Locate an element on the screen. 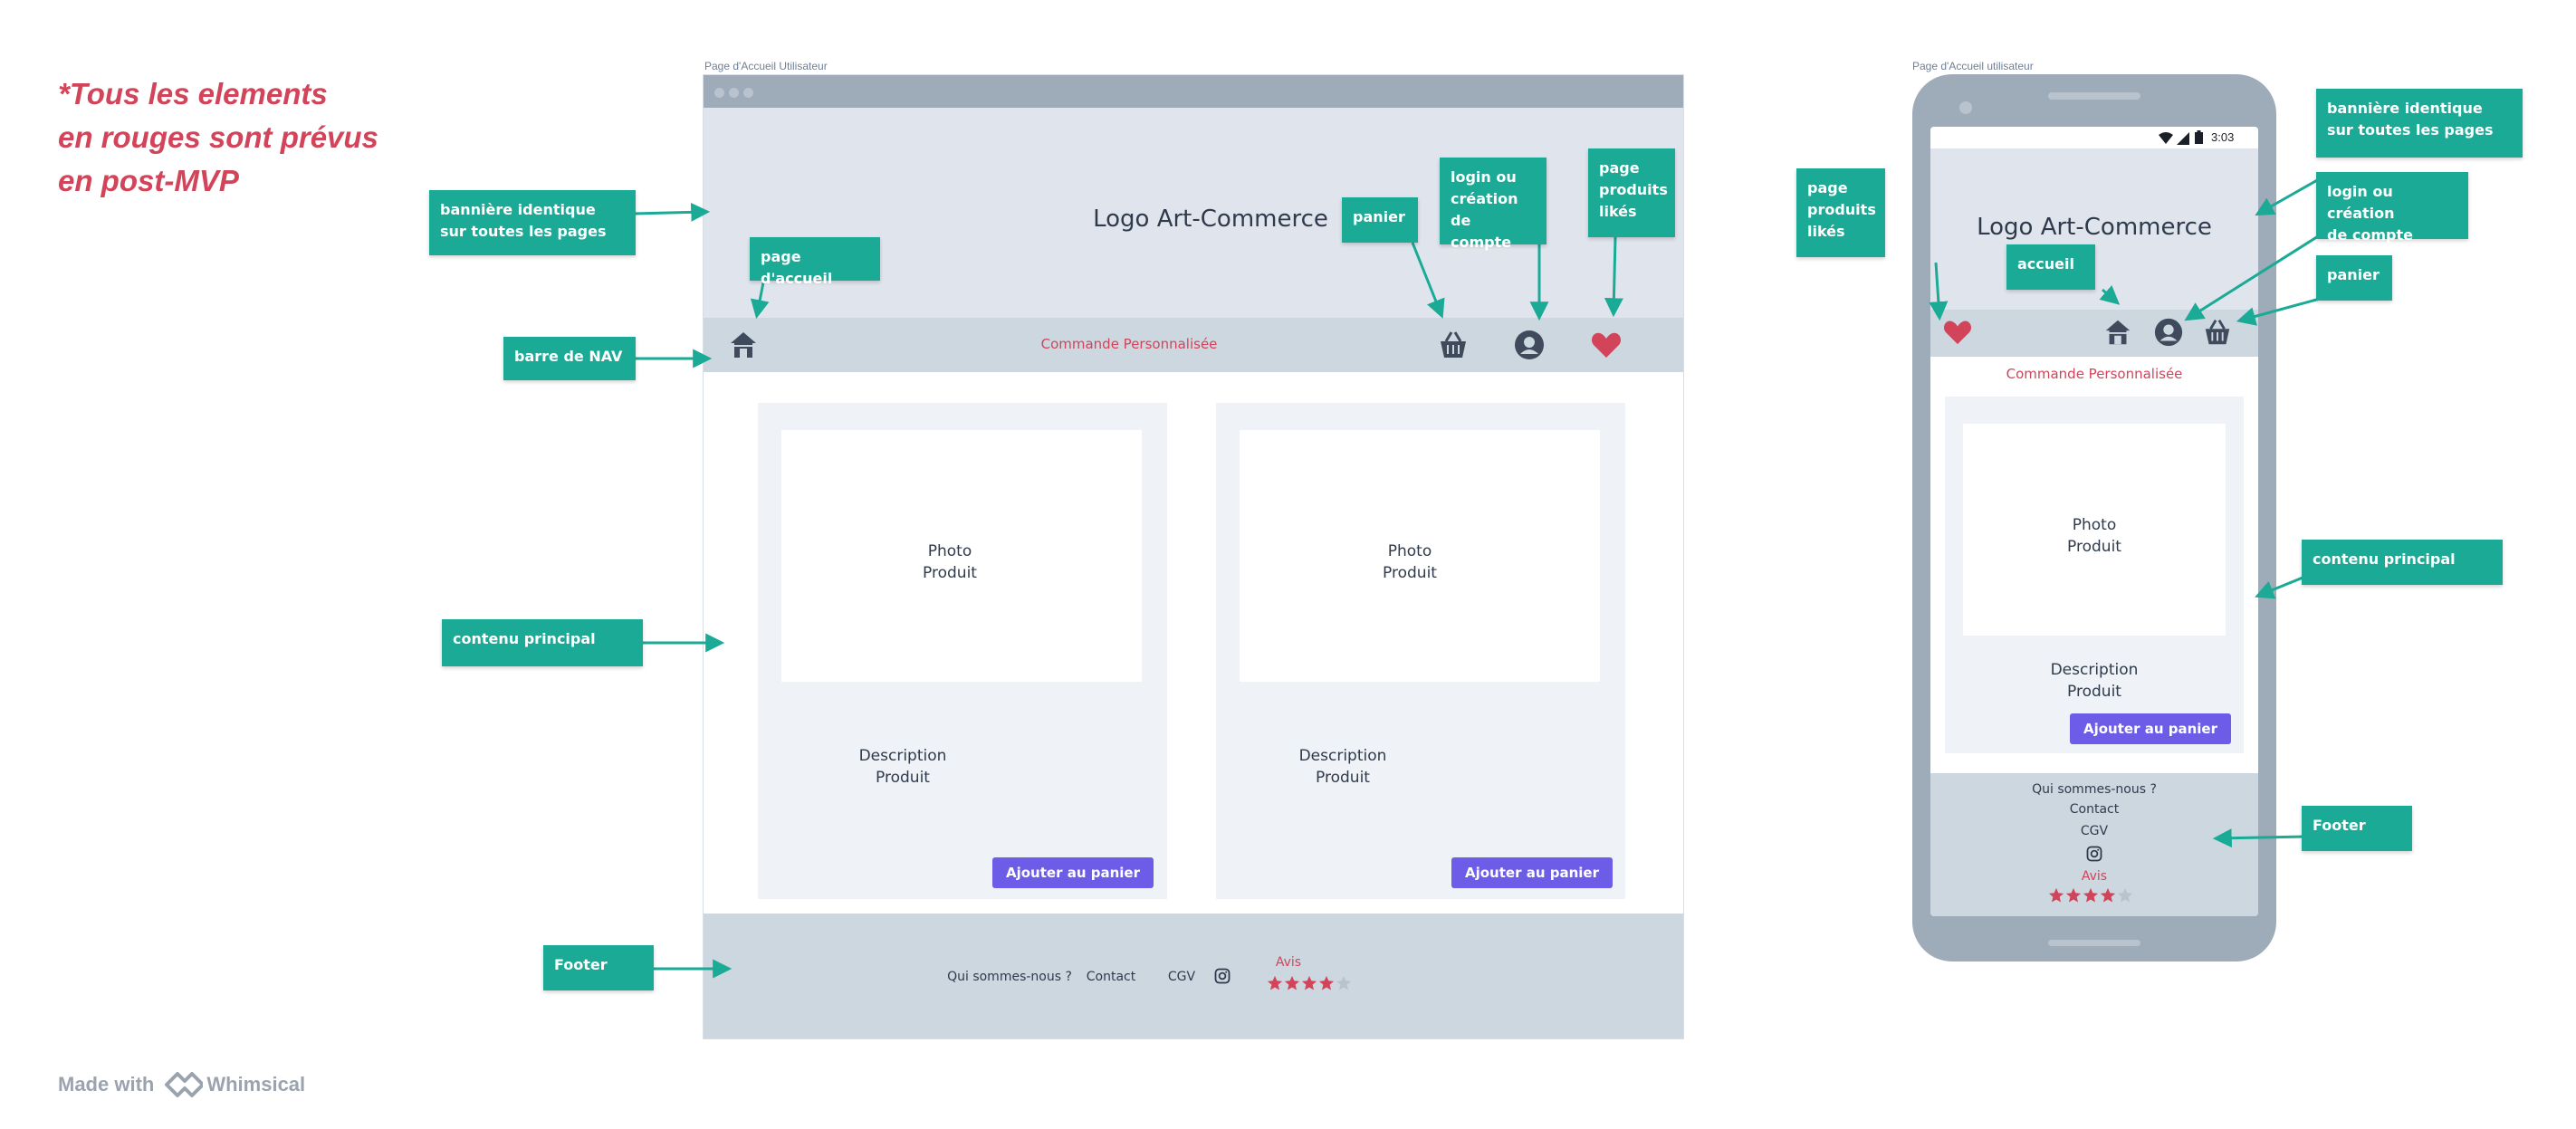  callout-line: compte is located at coordinates (1481, 242).